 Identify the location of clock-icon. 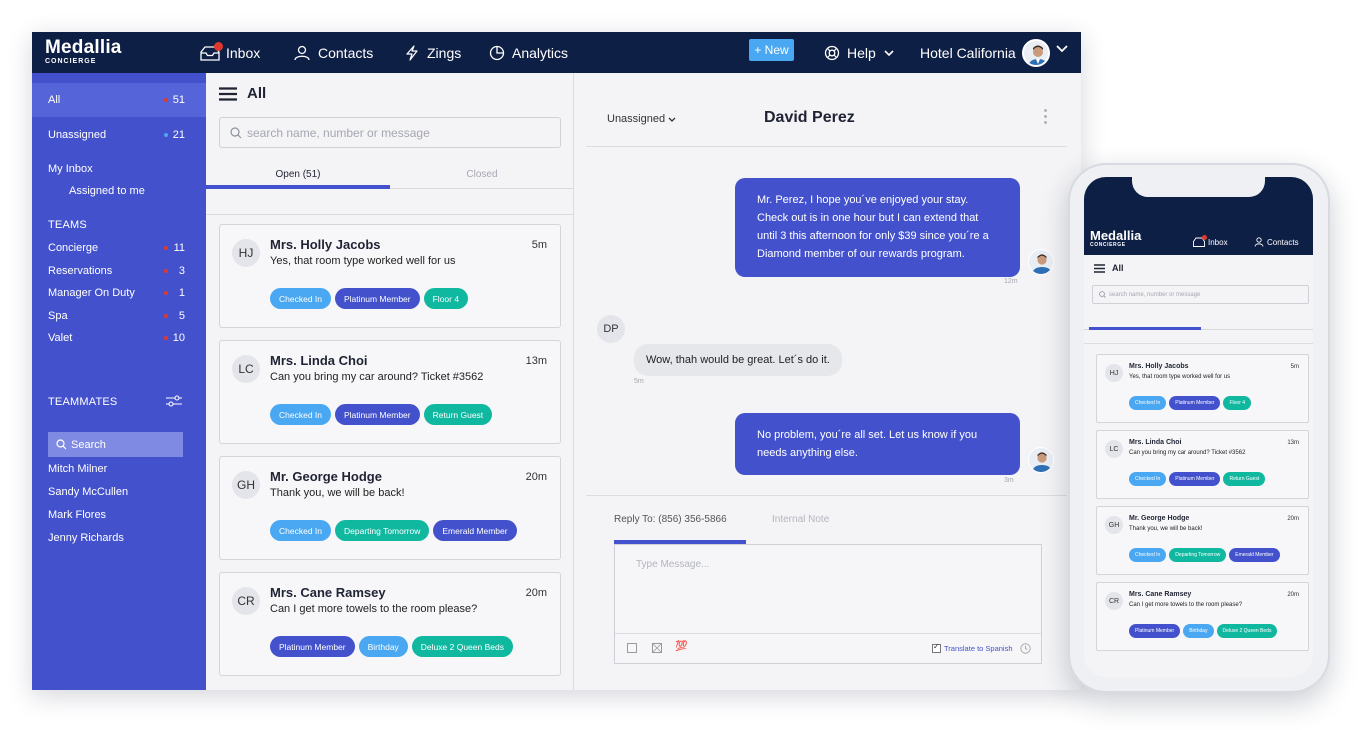
(1025, 648).